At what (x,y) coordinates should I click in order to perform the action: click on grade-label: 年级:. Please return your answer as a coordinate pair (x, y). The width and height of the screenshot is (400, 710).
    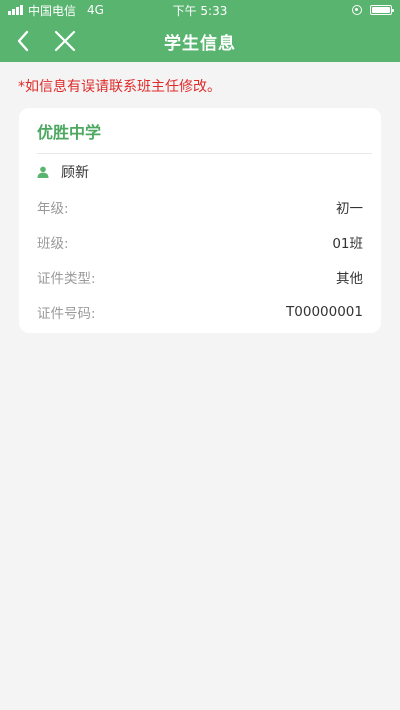
    Looking at the image, I should click on (53, 208).